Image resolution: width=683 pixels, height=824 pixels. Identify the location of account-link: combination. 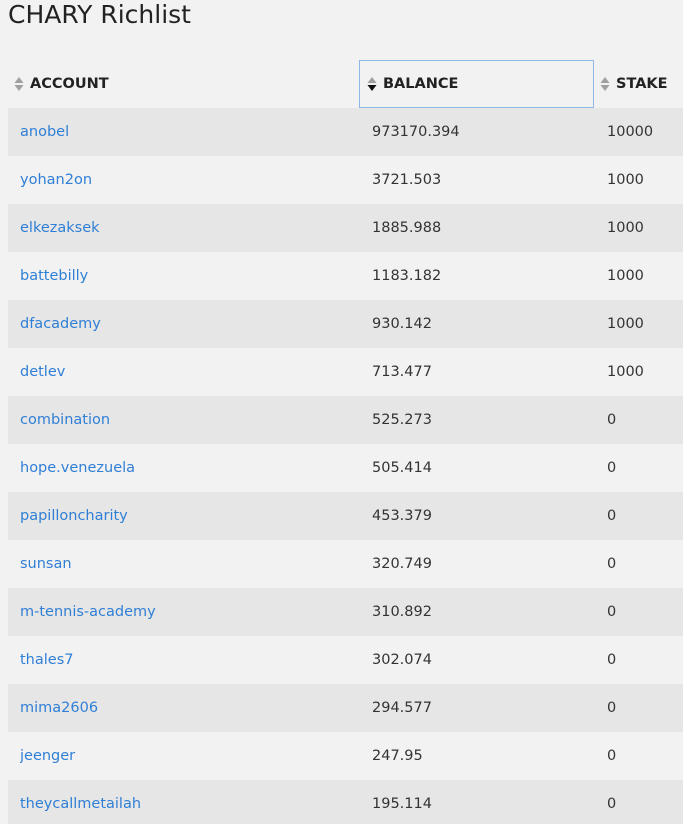
(65, 420).